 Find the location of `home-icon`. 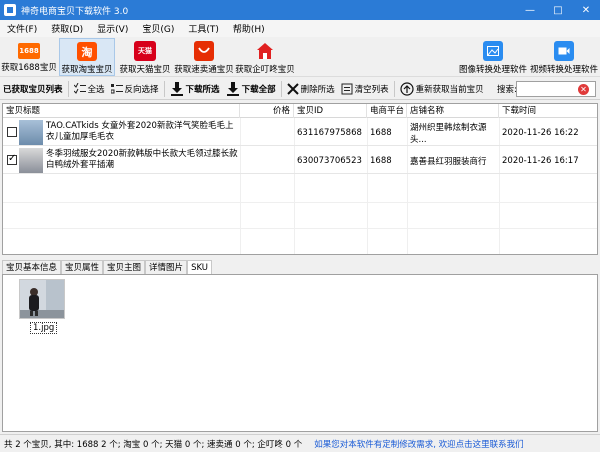

home-icon is located at coordinates (265, 51).